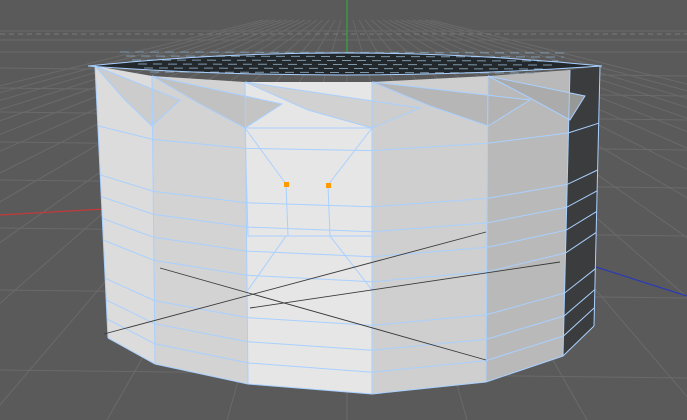 This screenshot has width=687, height=420. Describe the element at coordinates (52, 212) in the screenshot. I see `x-axis-line` at that location.